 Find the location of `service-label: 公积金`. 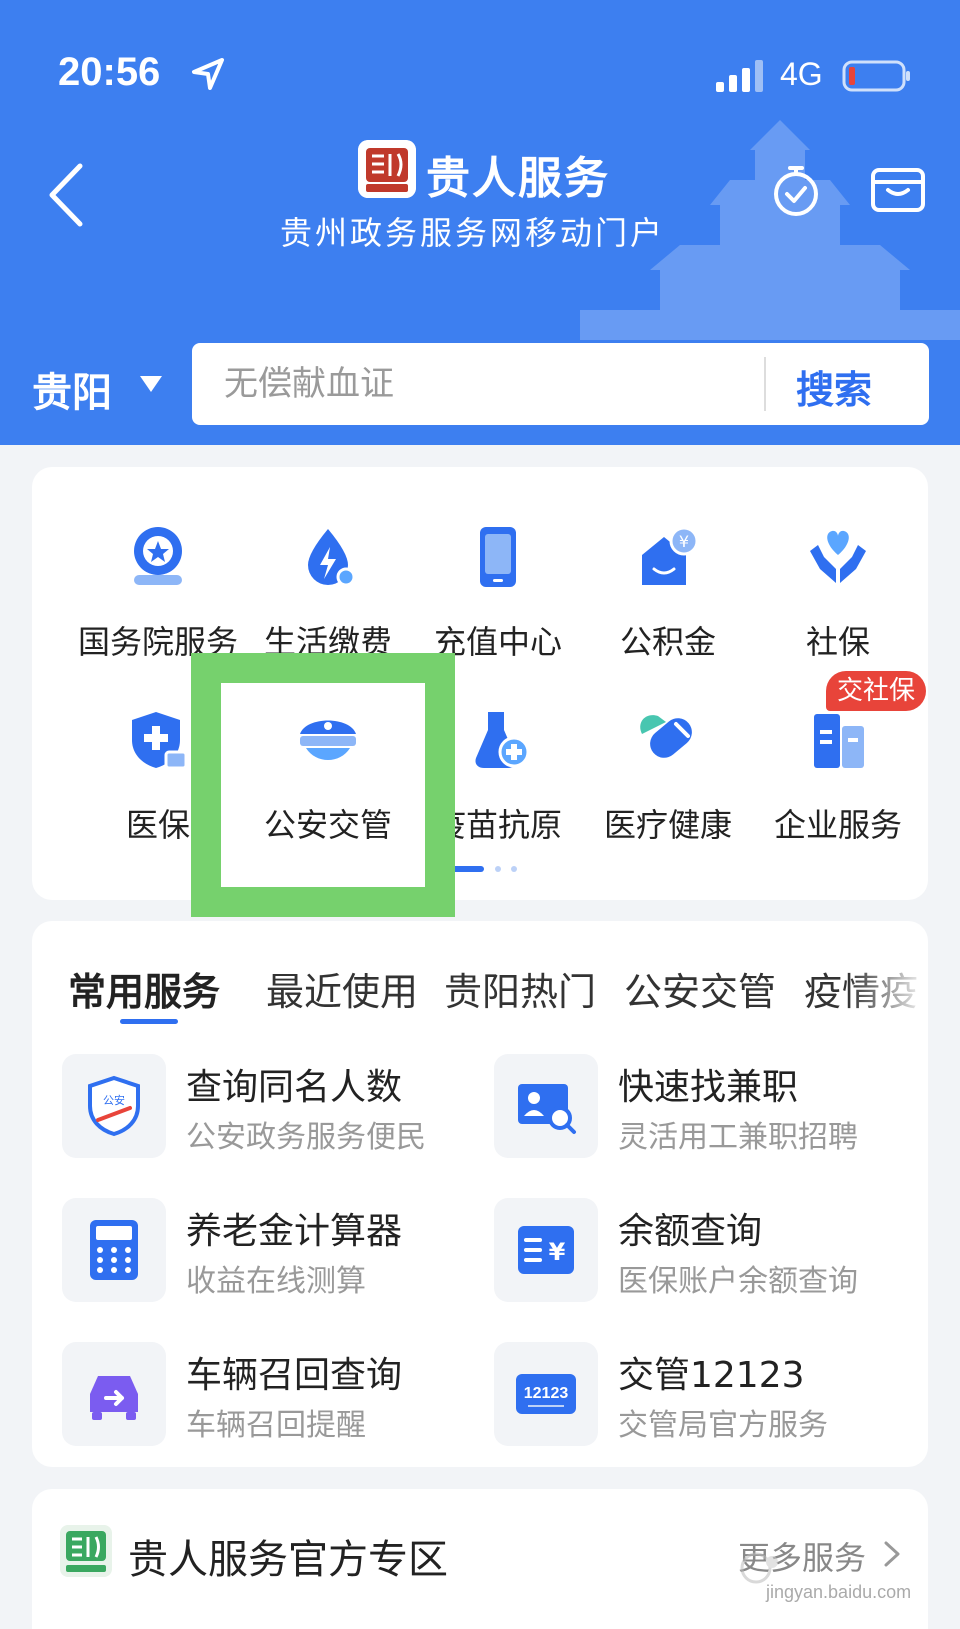

service-label: 公积金 is located at coordinates (667, 642).